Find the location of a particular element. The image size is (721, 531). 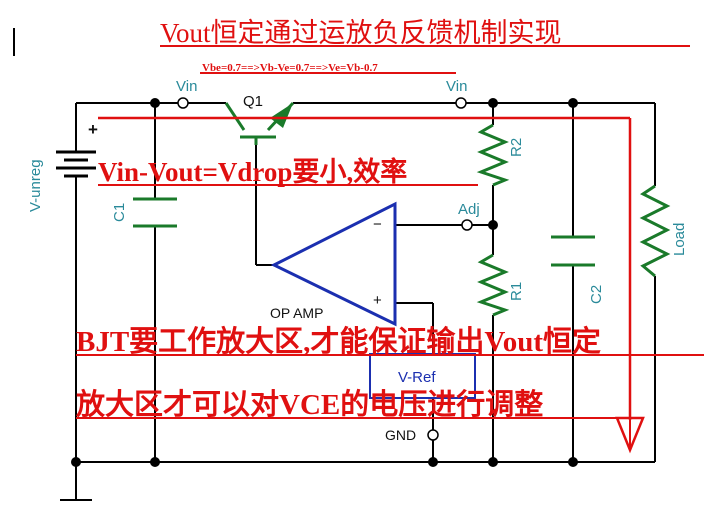

annotation-vbe-equation: Vbe=0.7==>Vb-Ve=0.7==>Ve=Vb-0.7 is located at coordinates (290, 68).